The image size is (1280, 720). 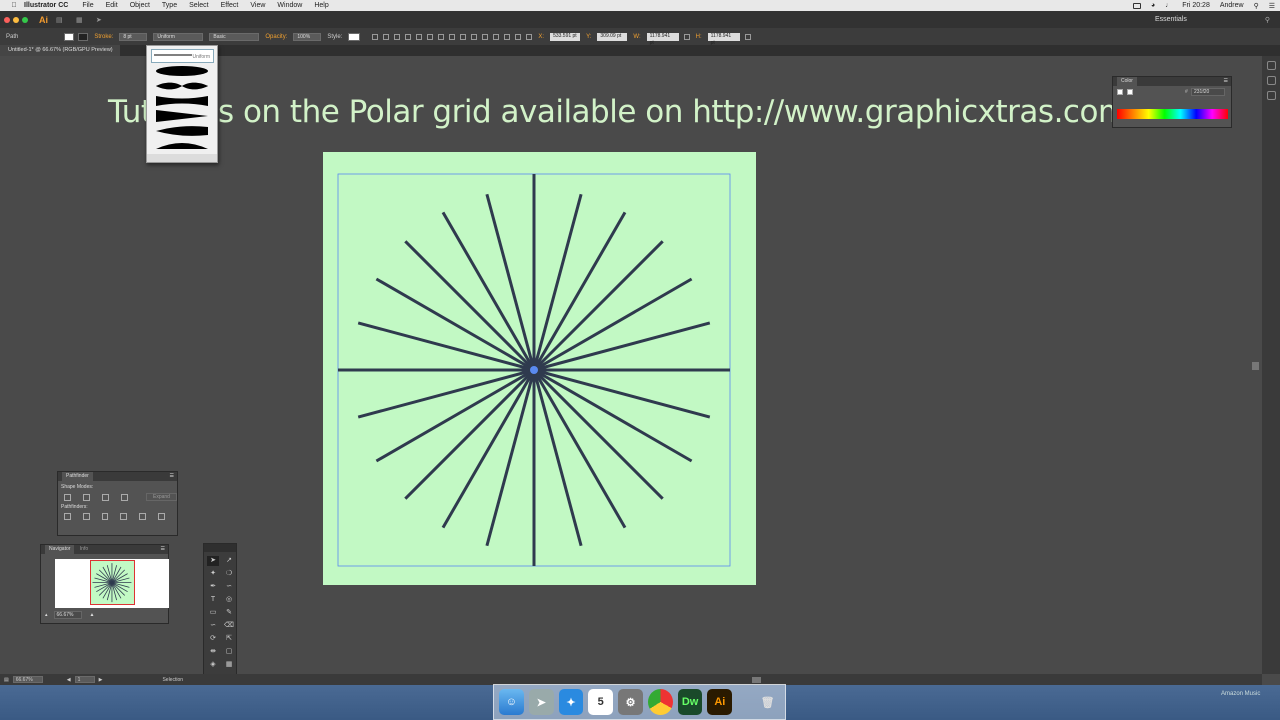 What do you see at coordinates (213, 626) in the screenshot?
I see `shaper-tool-icon: ∽` at bounding box center [213, 626].